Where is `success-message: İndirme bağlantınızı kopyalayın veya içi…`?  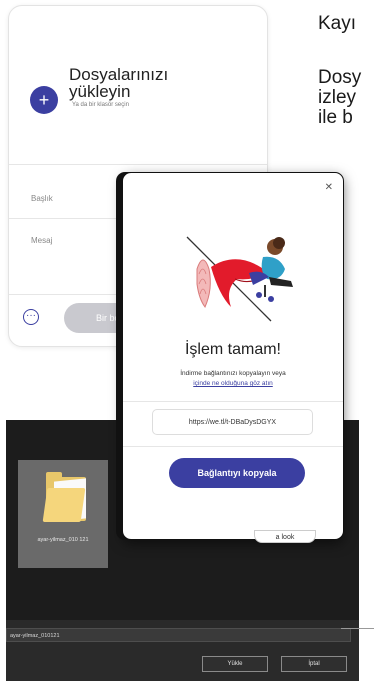 success-message: İndirme bağlantınızı kopyalayın veya içi… is located at coordinates (233, 379).